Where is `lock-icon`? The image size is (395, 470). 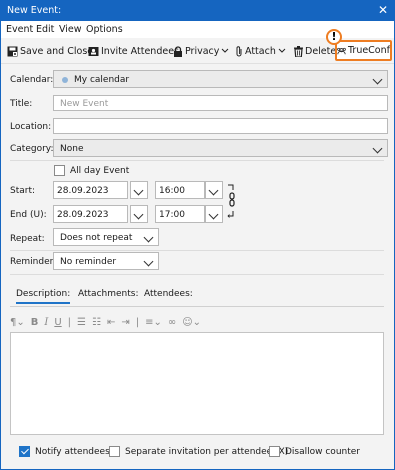 lock-icon is located at coordinates (178, 51).